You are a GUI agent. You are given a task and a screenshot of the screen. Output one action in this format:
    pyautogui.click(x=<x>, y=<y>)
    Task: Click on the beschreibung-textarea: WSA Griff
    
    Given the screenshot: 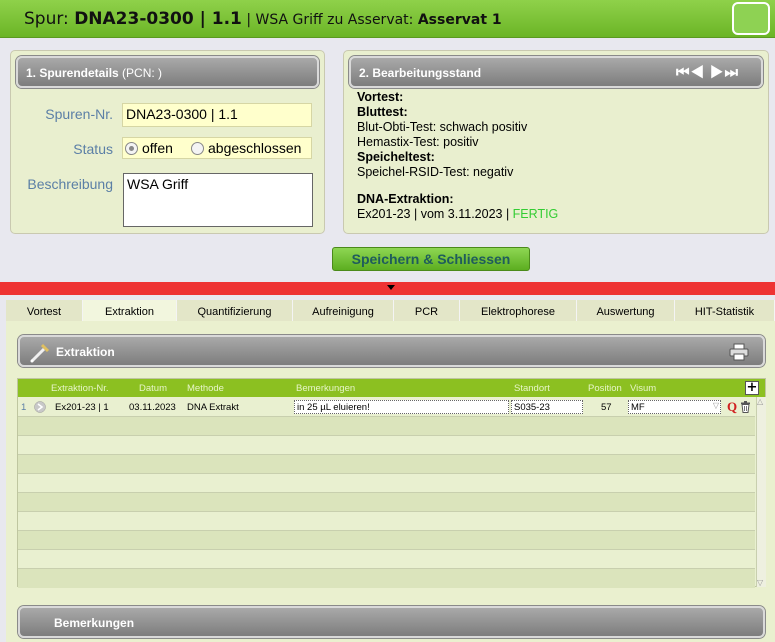 What is the action you would take?
    pyautogui.click(x=218, y=200)
    